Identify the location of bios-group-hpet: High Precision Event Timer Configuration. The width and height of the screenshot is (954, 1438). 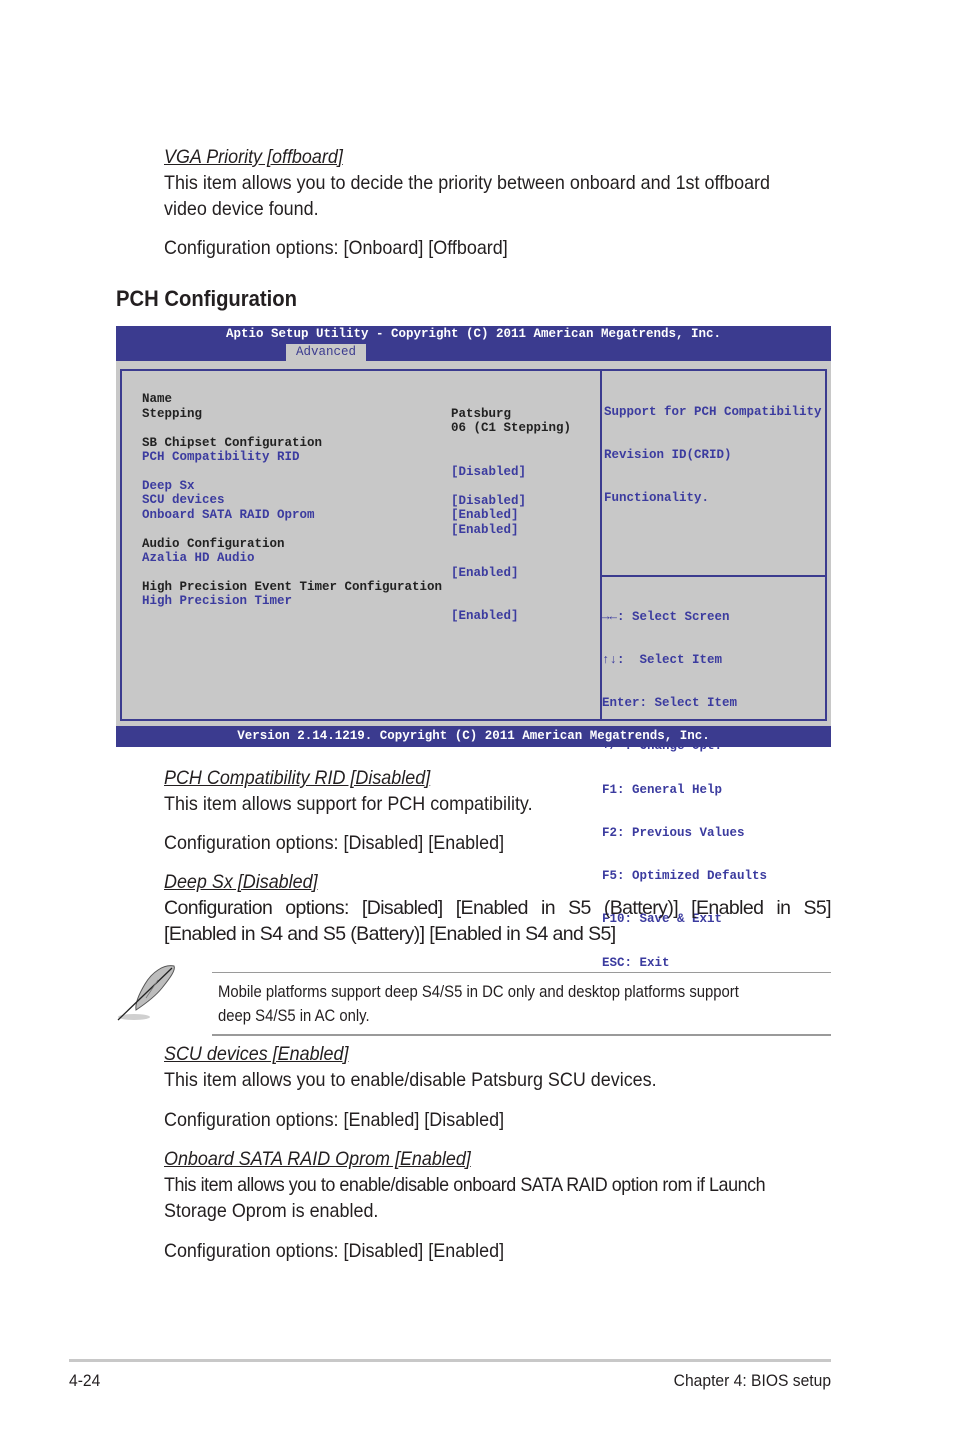
(292, 580).